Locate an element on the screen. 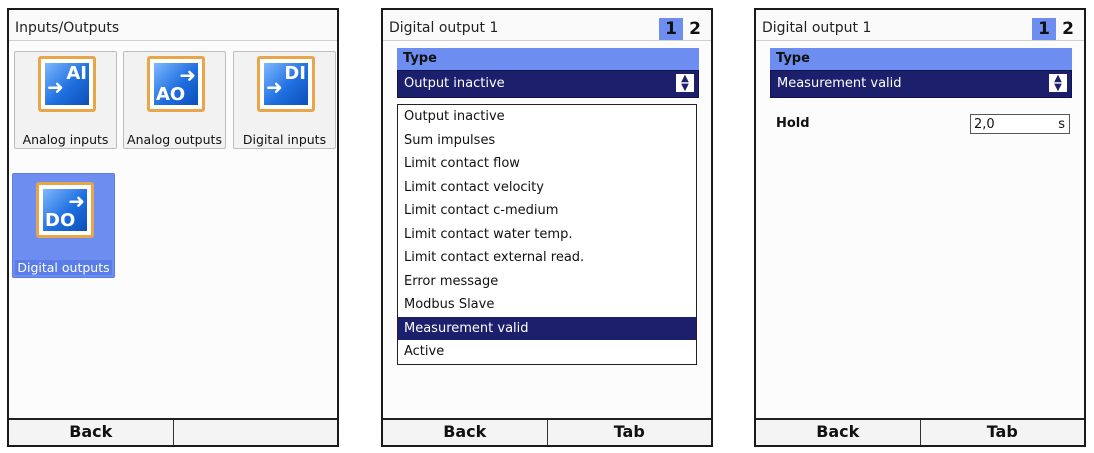 The image size is (1094, 453). dropdown-option: Limit contact external read. is located at coordinates (547, 258).